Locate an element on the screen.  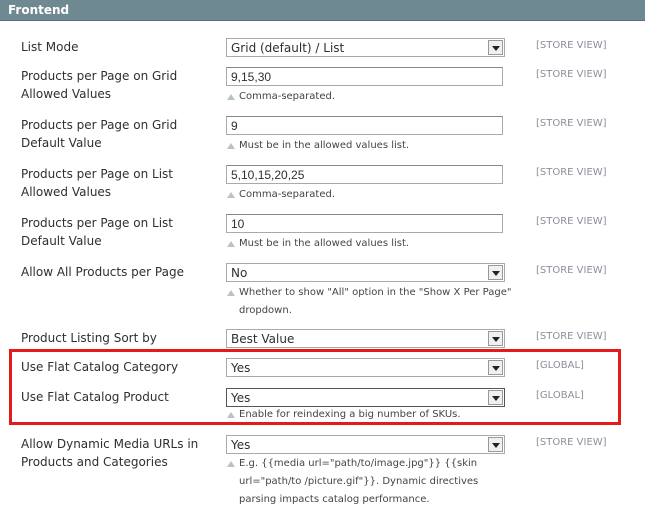
label-list-mode: List Mode is located at coordinates (50, 47).